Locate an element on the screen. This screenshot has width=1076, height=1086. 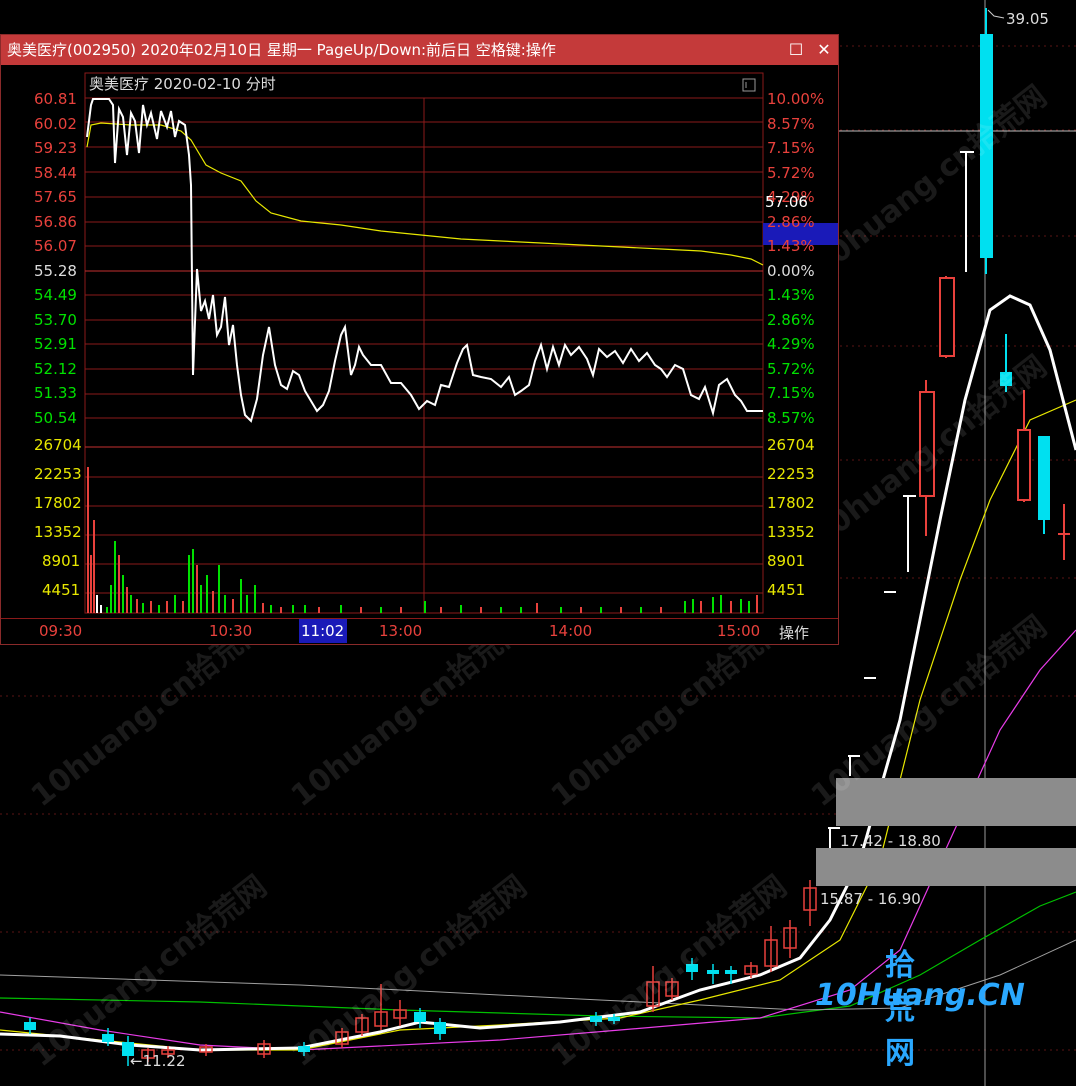
price-tick: 54.49 is located at coordinates (55, 295).